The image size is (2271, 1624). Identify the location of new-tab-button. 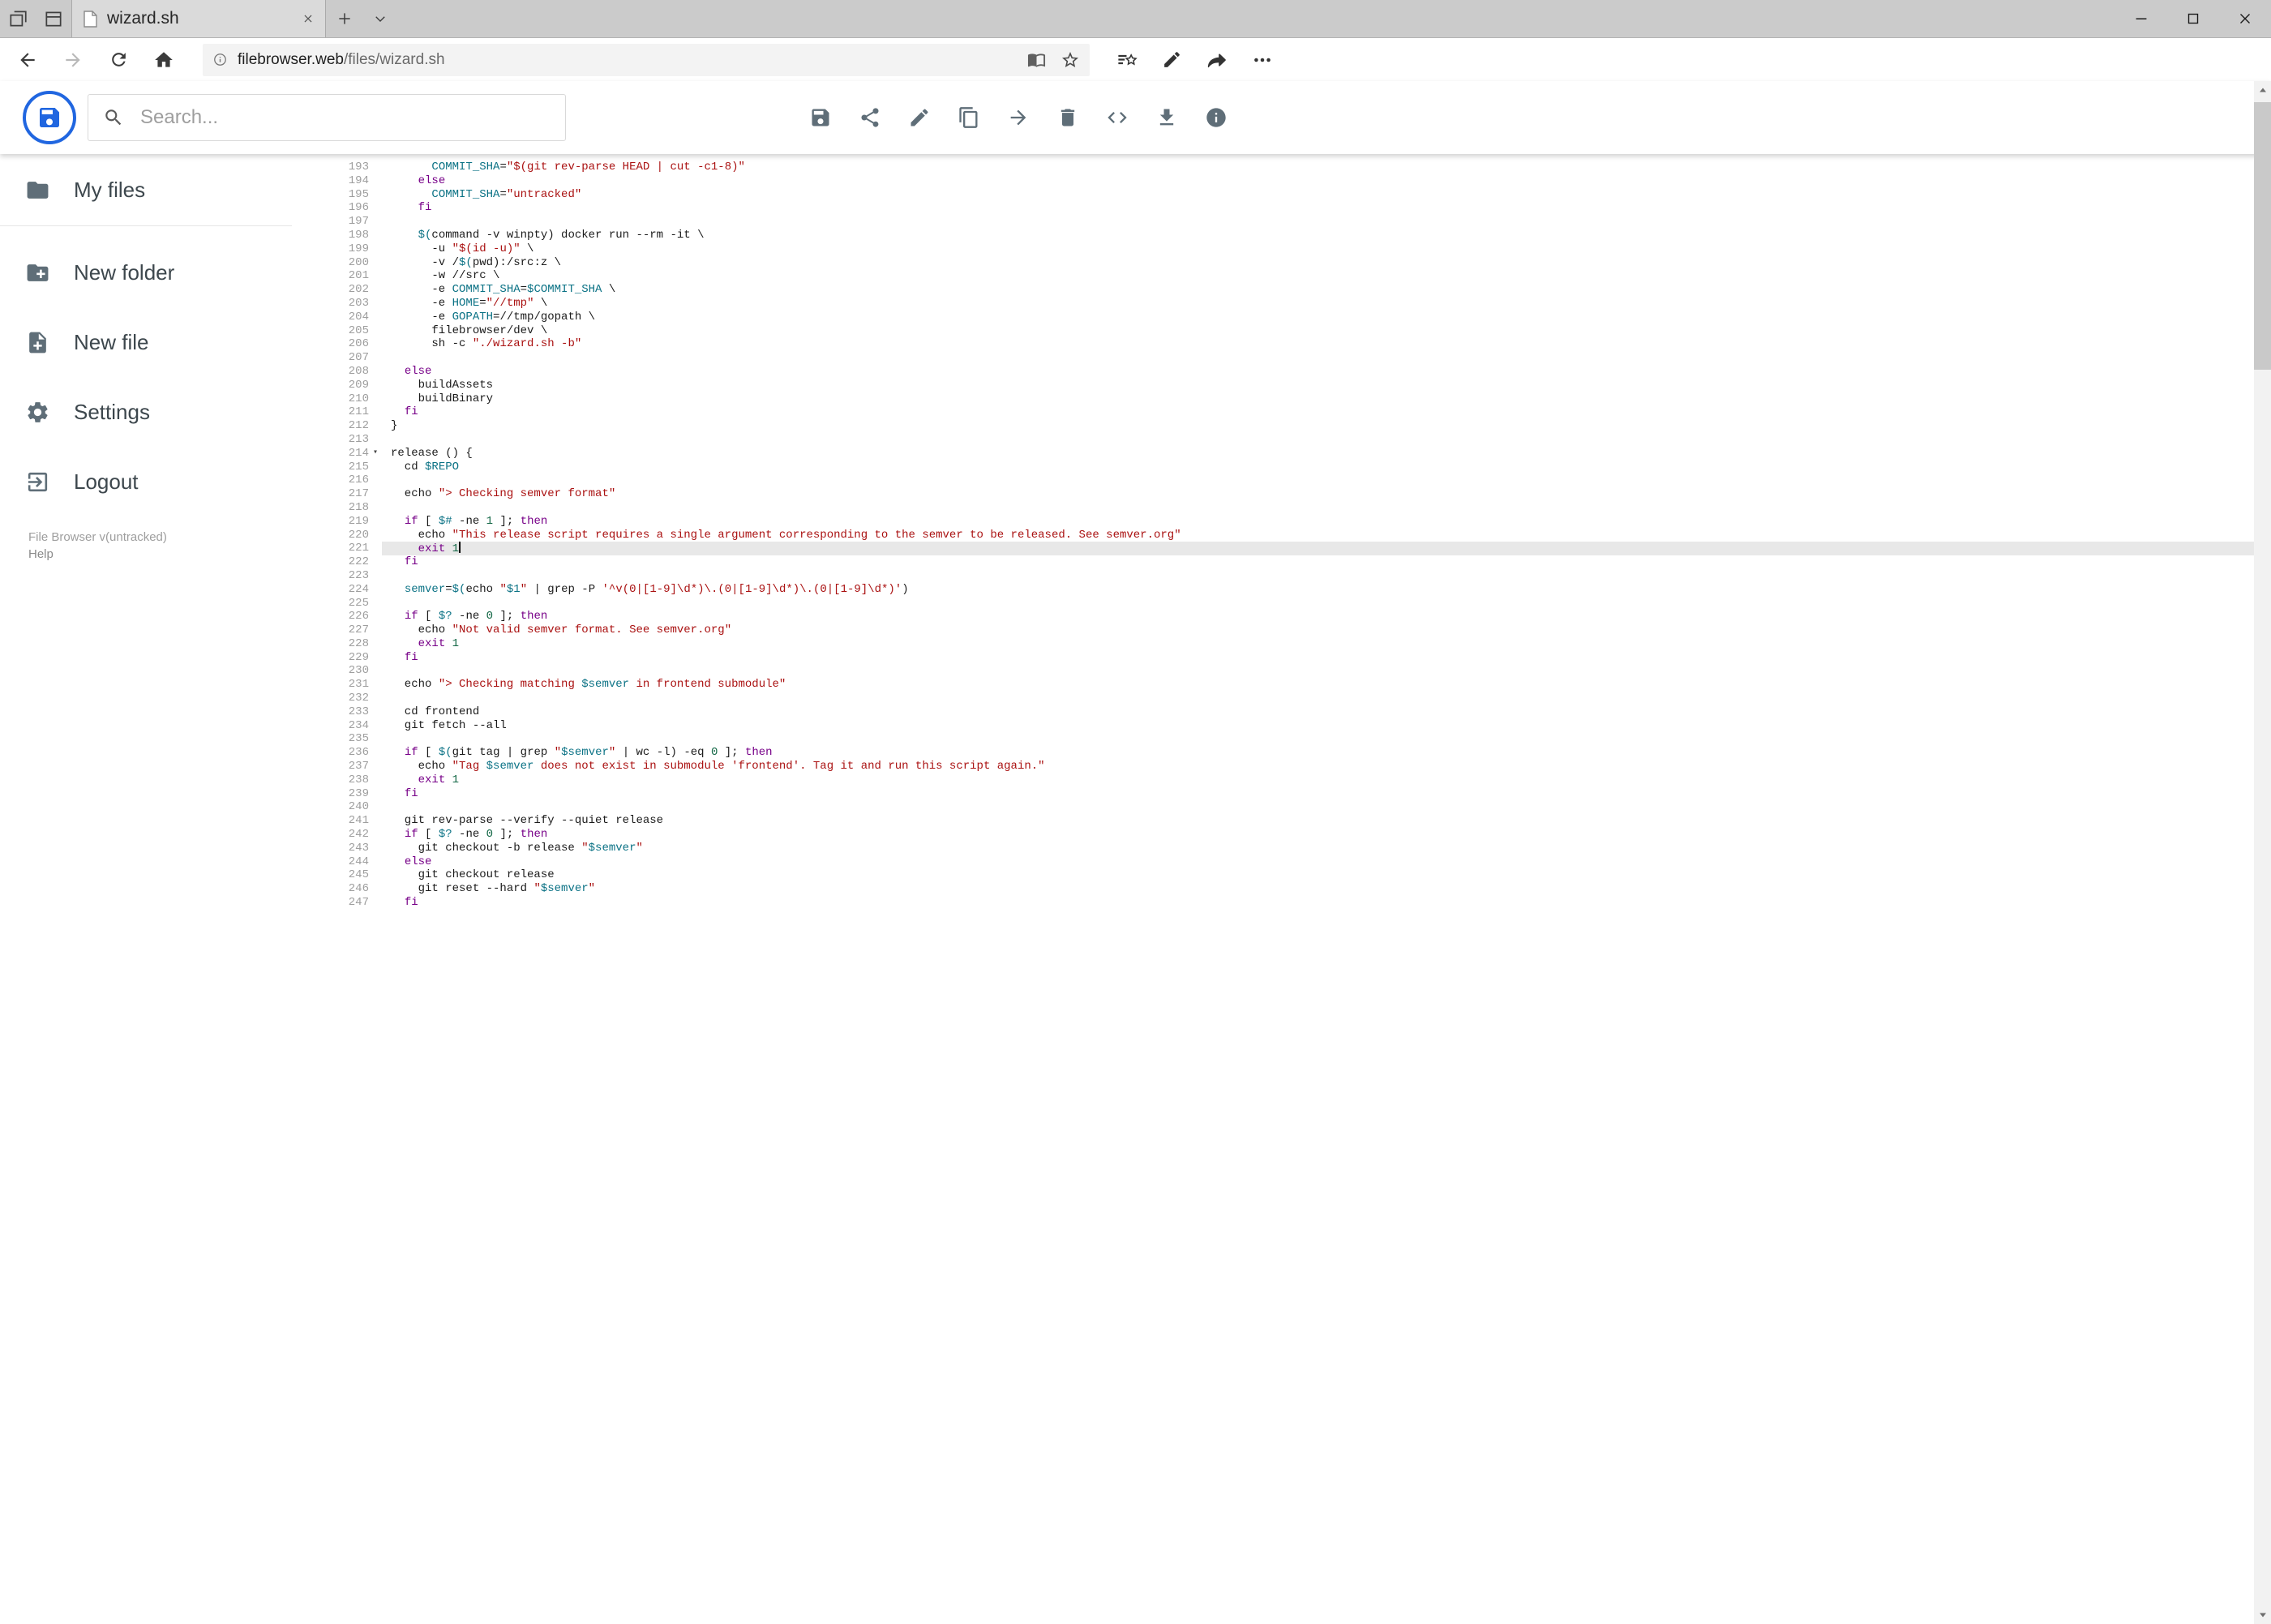
(344, 18).